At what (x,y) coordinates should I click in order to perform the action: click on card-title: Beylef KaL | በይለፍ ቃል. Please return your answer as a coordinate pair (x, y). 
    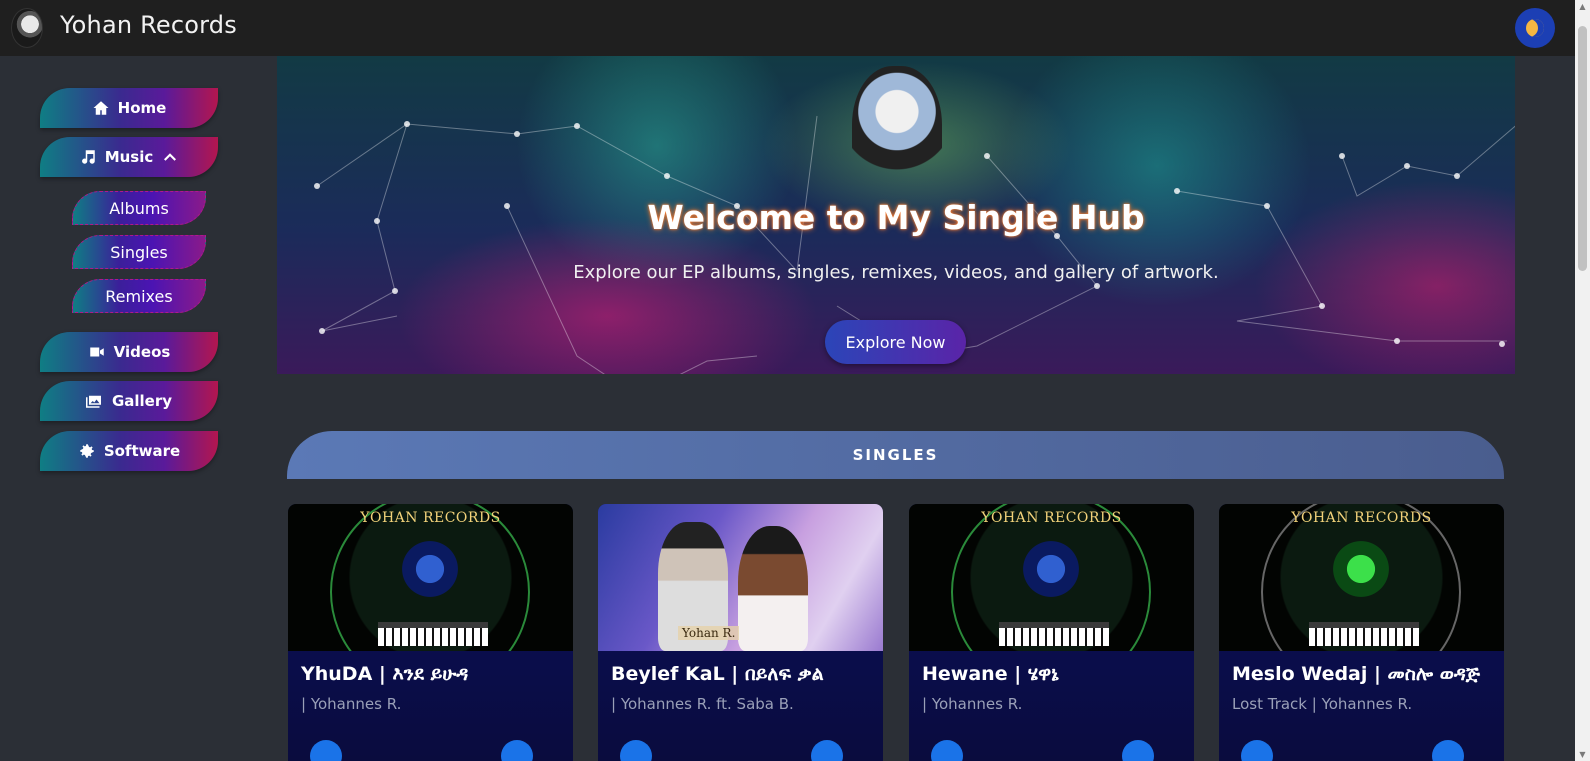
    Looking at the image, I should click on (717, 674).